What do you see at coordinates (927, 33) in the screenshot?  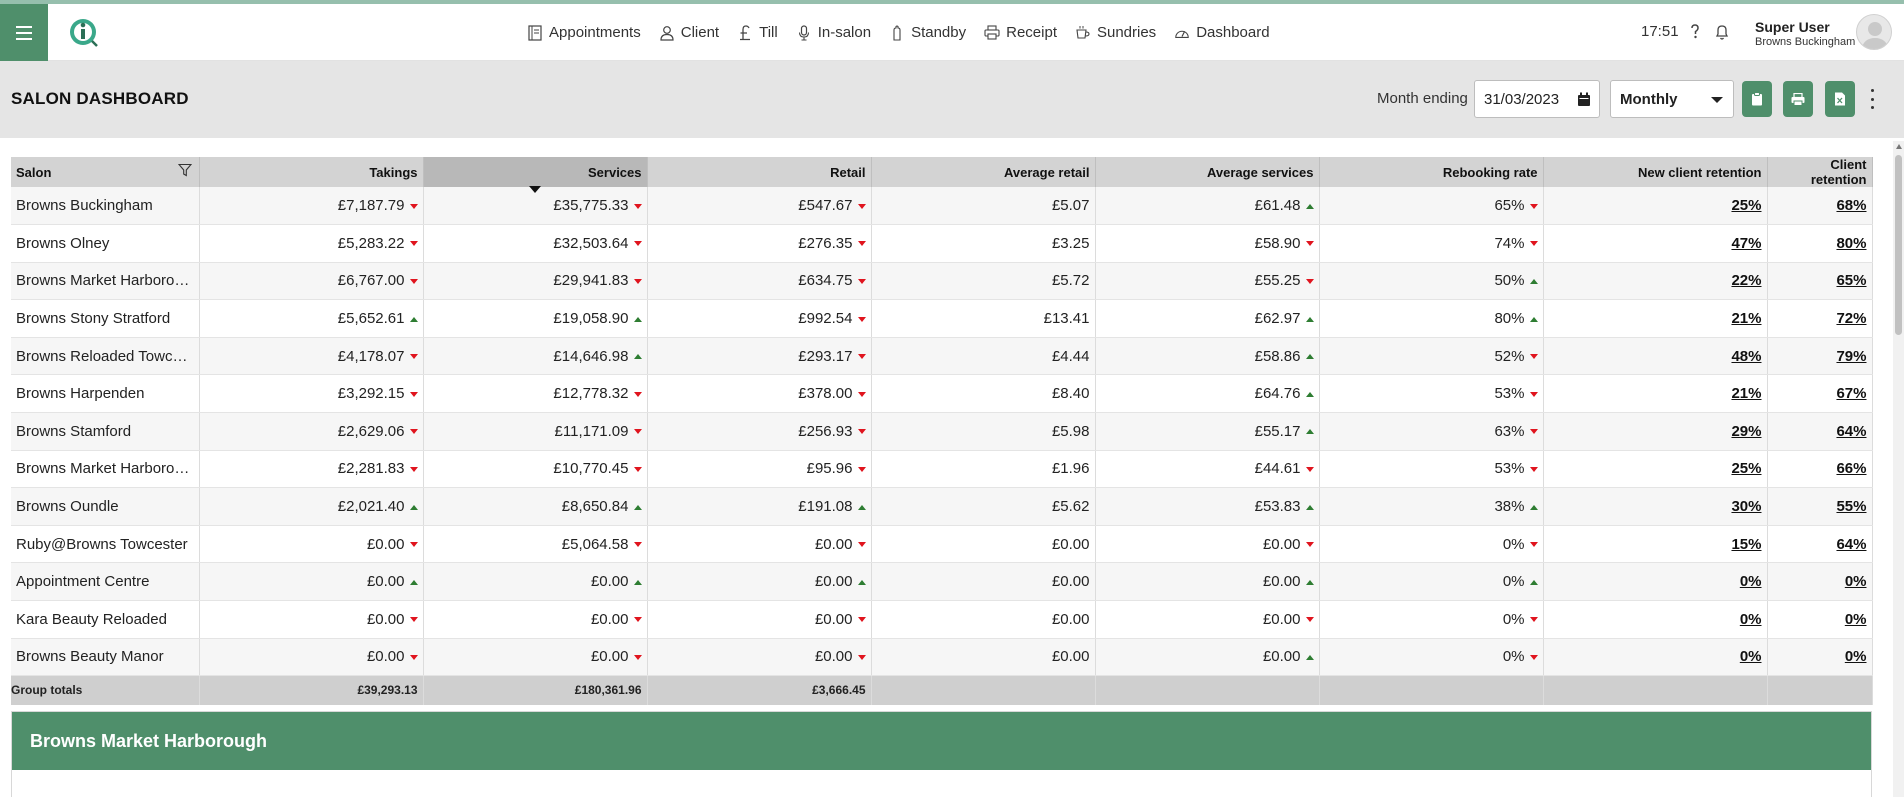 I see `nav-item-standby: Standby` at bounding box center [927, 33].